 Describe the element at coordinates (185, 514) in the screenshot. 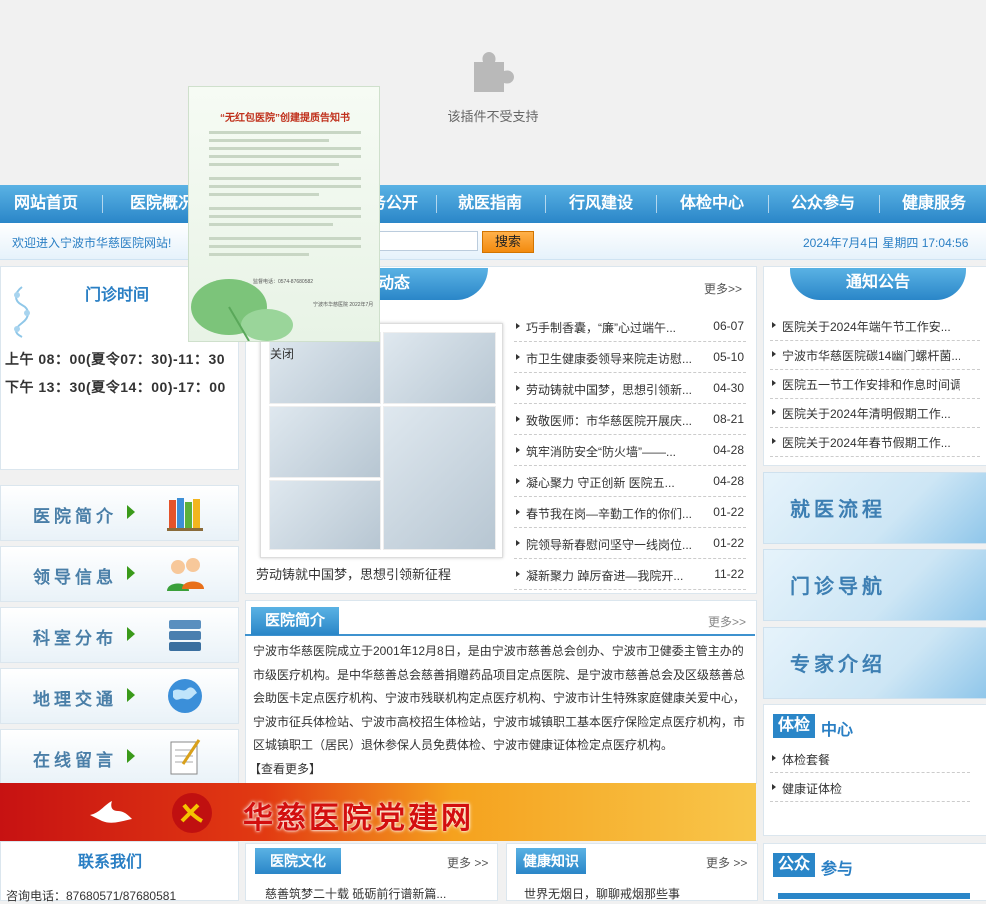

I see `books-icon` at that location.